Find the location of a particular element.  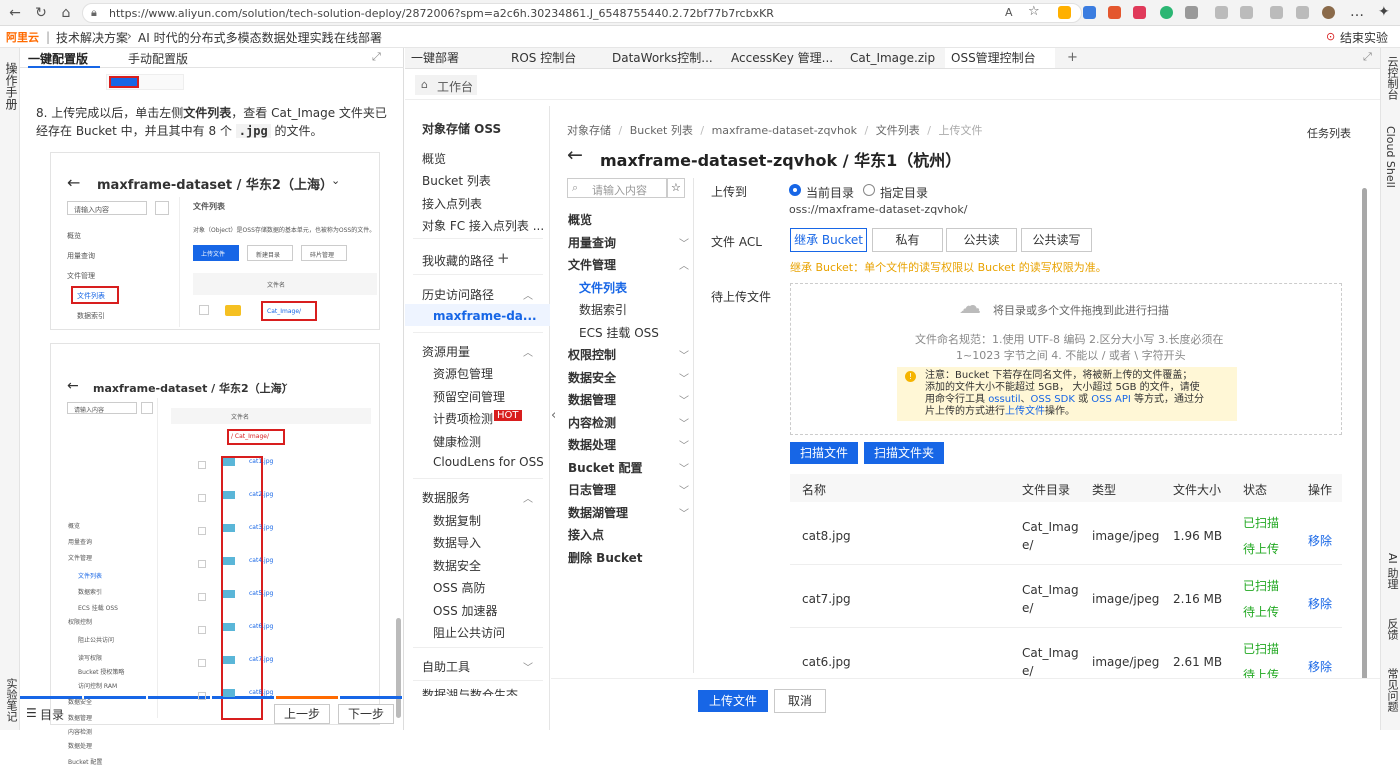

cancel-button: 取消 is located at coordinates (800, 701).